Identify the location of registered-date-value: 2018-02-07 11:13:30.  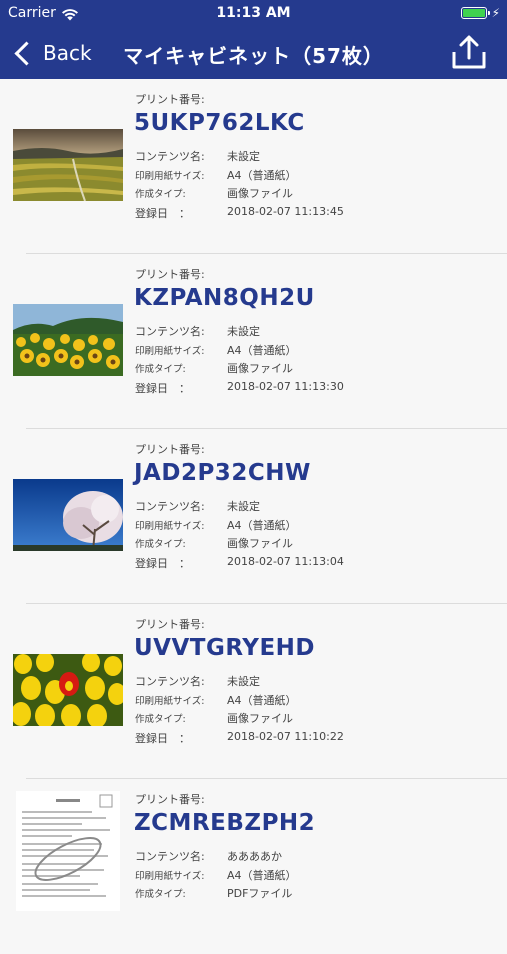
(285, 386).